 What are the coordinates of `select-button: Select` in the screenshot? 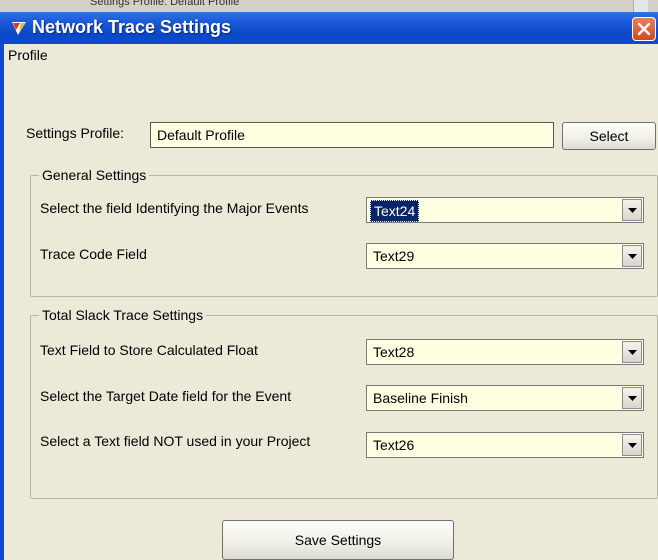 It's located at (609, 136).